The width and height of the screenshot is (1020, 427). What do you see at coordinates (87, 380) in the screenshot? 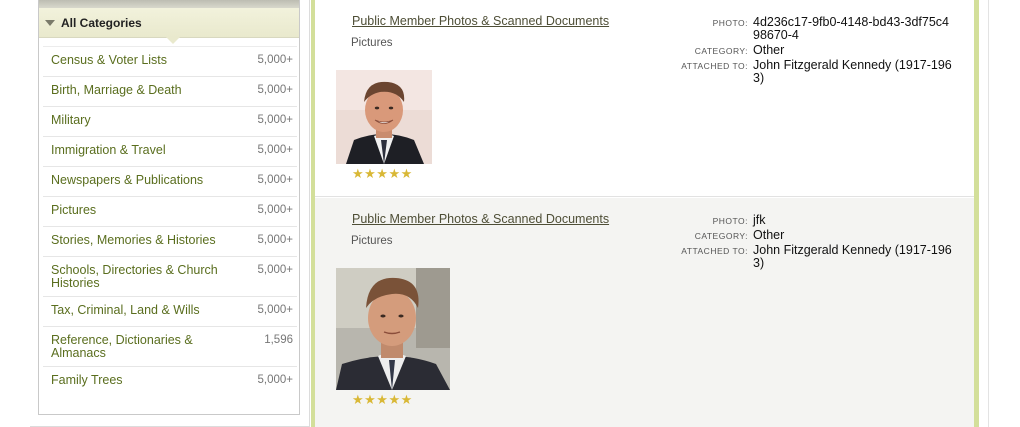
I see `category-label: Family Trees` at bounding box center [87, 380].